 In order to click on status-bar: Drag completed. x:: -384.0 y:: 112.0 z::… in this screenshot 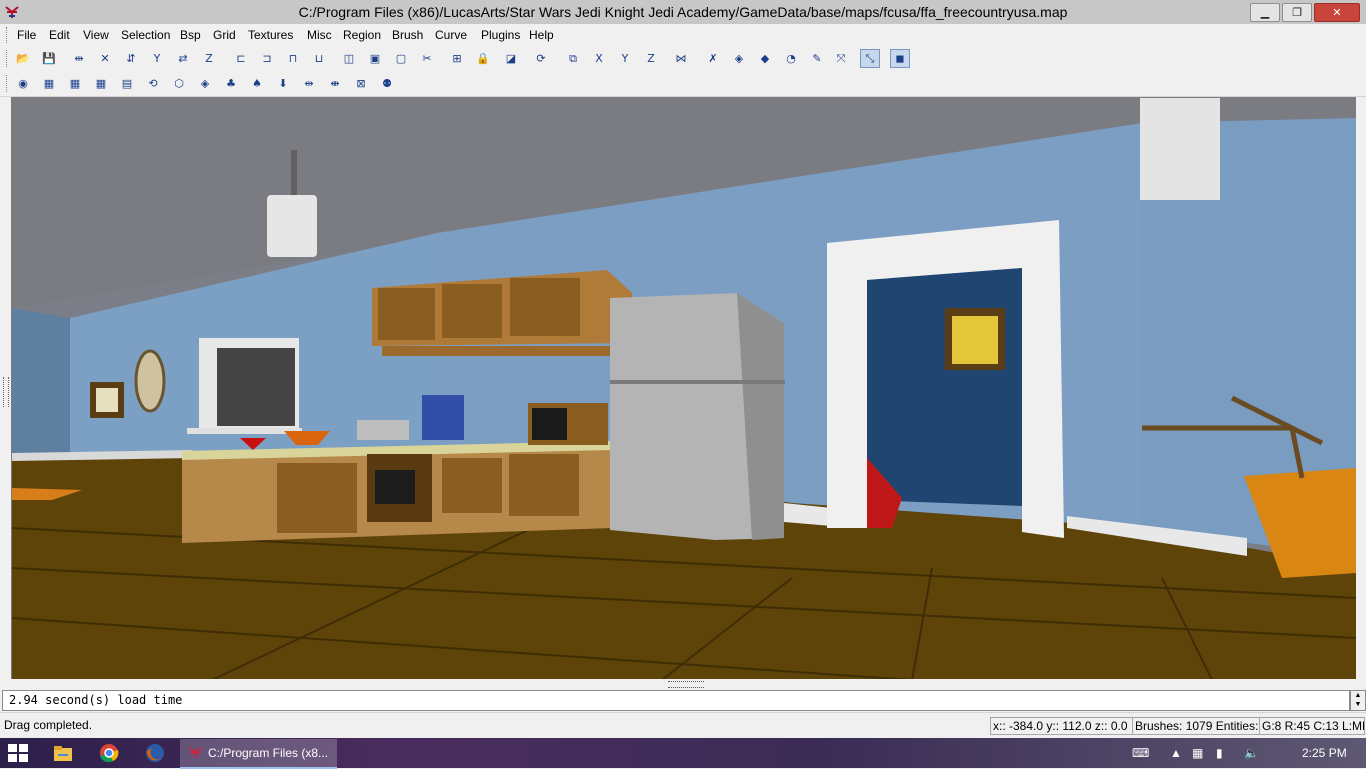, I will do `click(683, 724)`.